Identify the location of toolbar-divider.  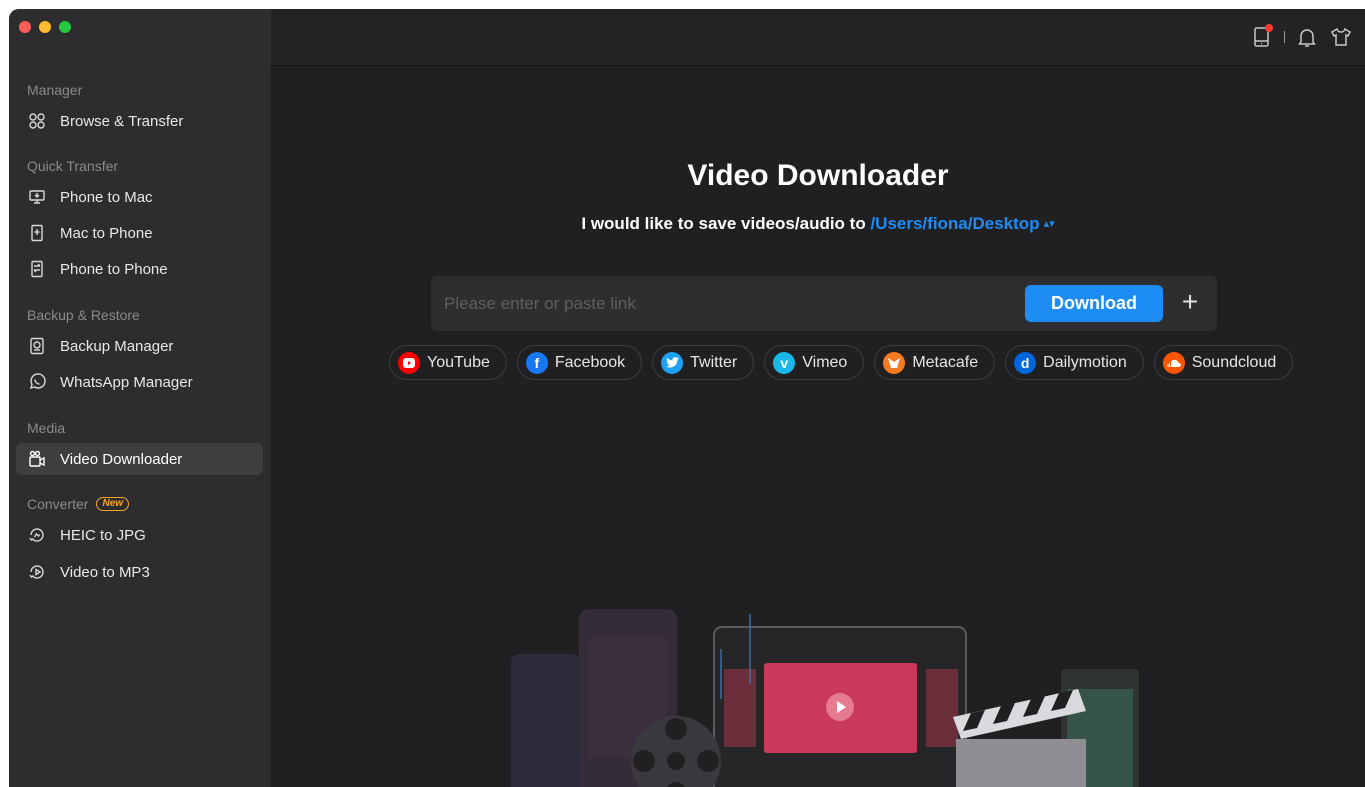
(1284, 37).